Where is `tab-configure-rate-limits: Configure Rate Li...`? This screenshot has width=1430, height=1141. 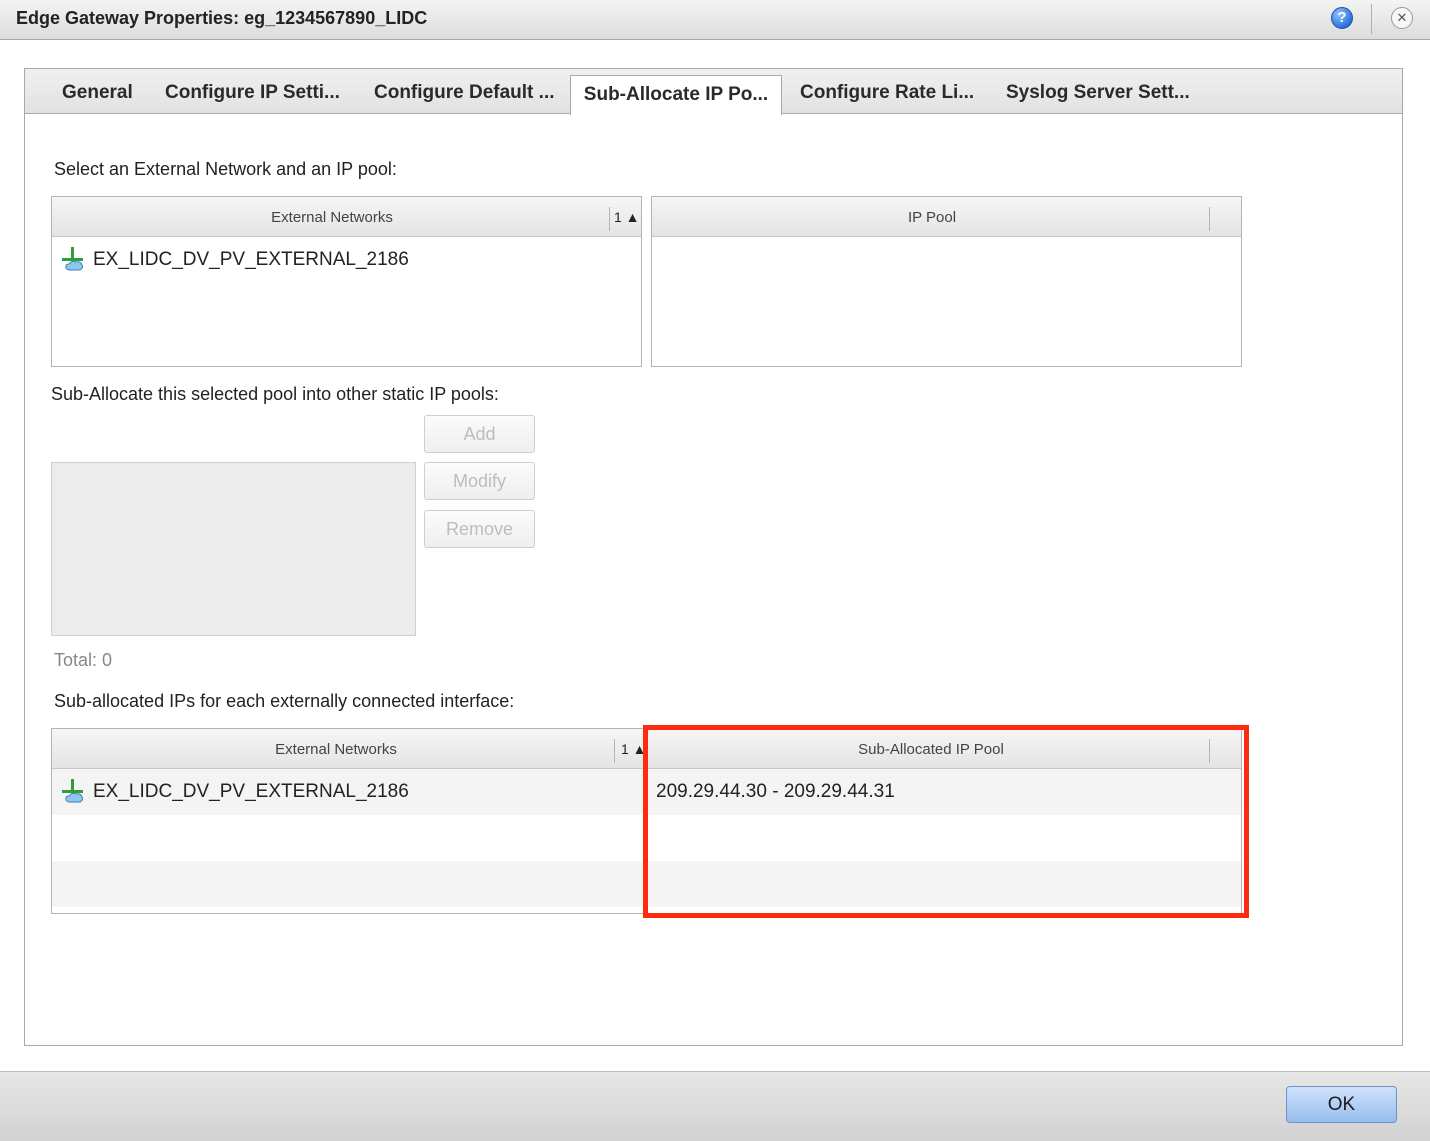
tab-configure-rate-limits: Configure Rate Li... is located at coordinates (887, 91).